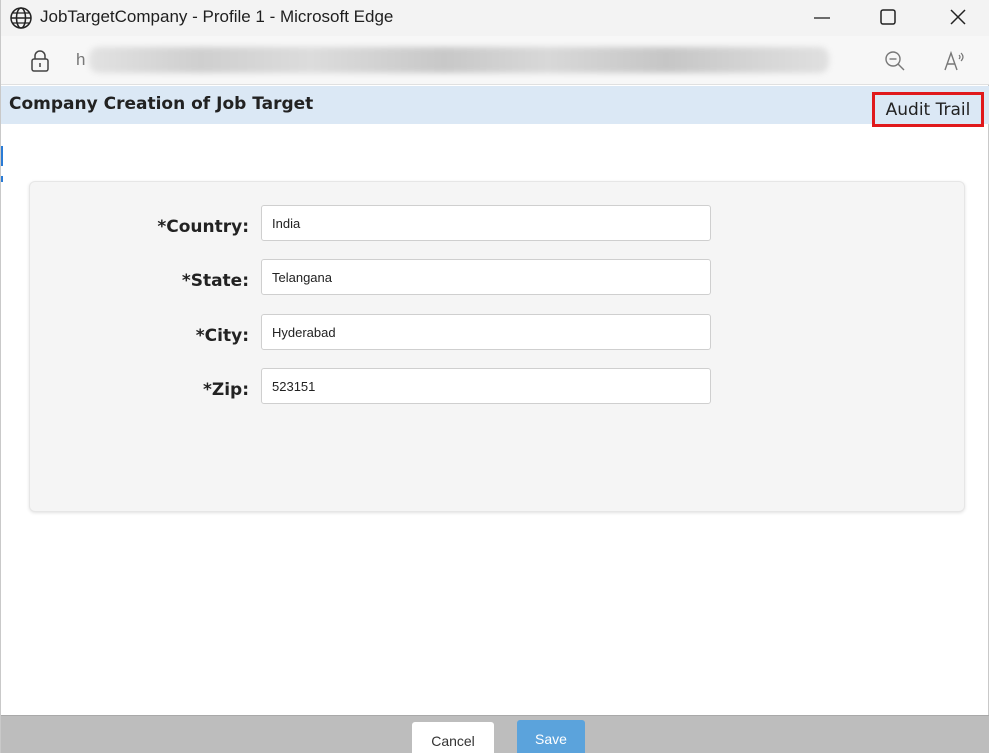  What do you see at coordinates (895, 61) in the screenshot?
I see `zoom-out-icon` at bounding box center [895, 61].